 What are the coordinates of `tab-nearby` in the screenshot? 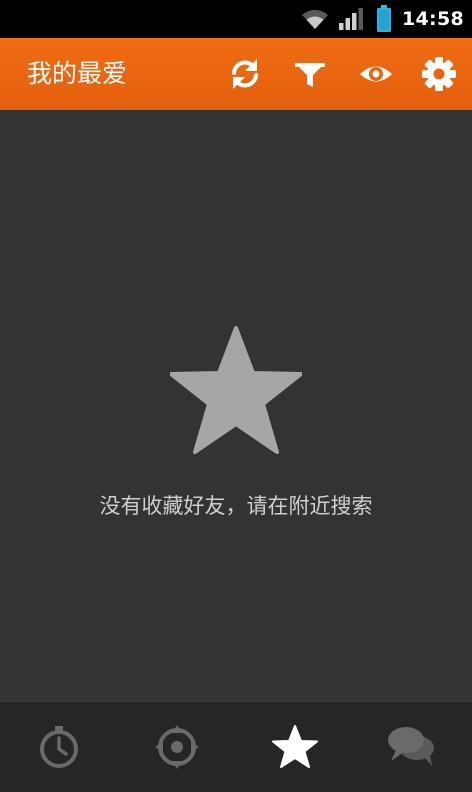 It's located at (177, 747).